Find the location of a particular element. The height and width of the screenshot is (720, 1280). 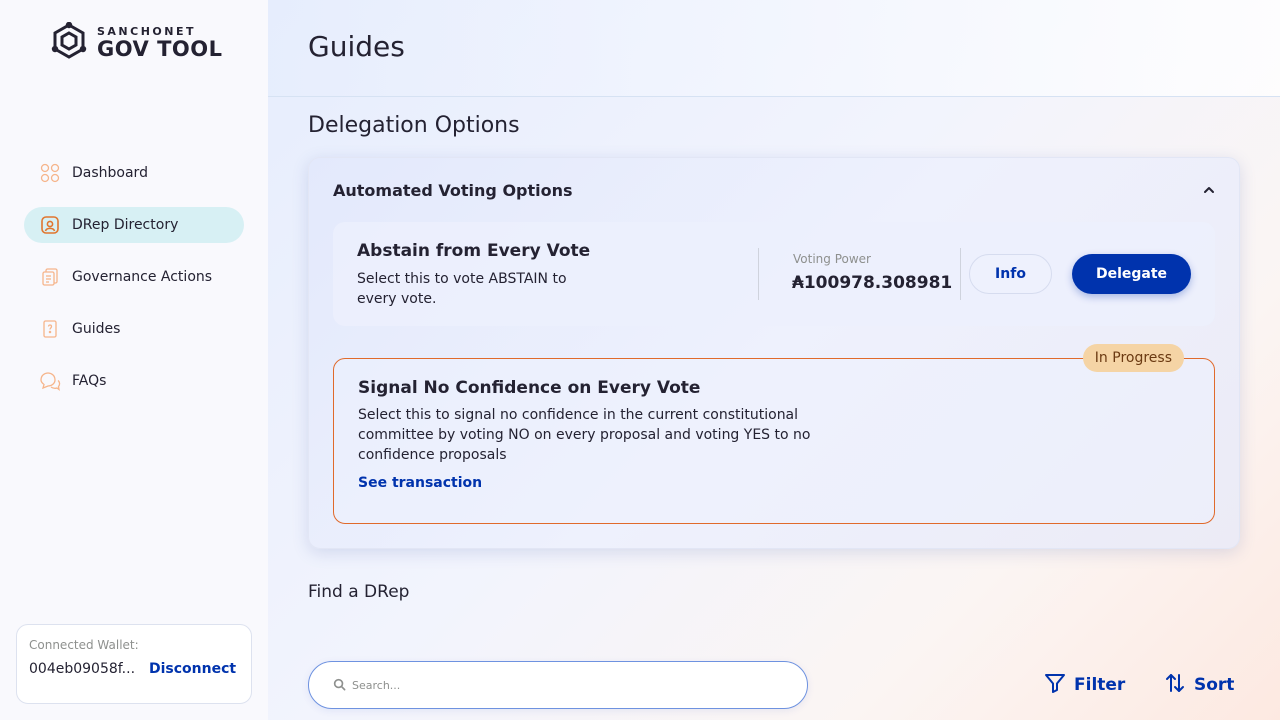

sidebar-item-faqs: FAQs is located at coordinates (134, 381).